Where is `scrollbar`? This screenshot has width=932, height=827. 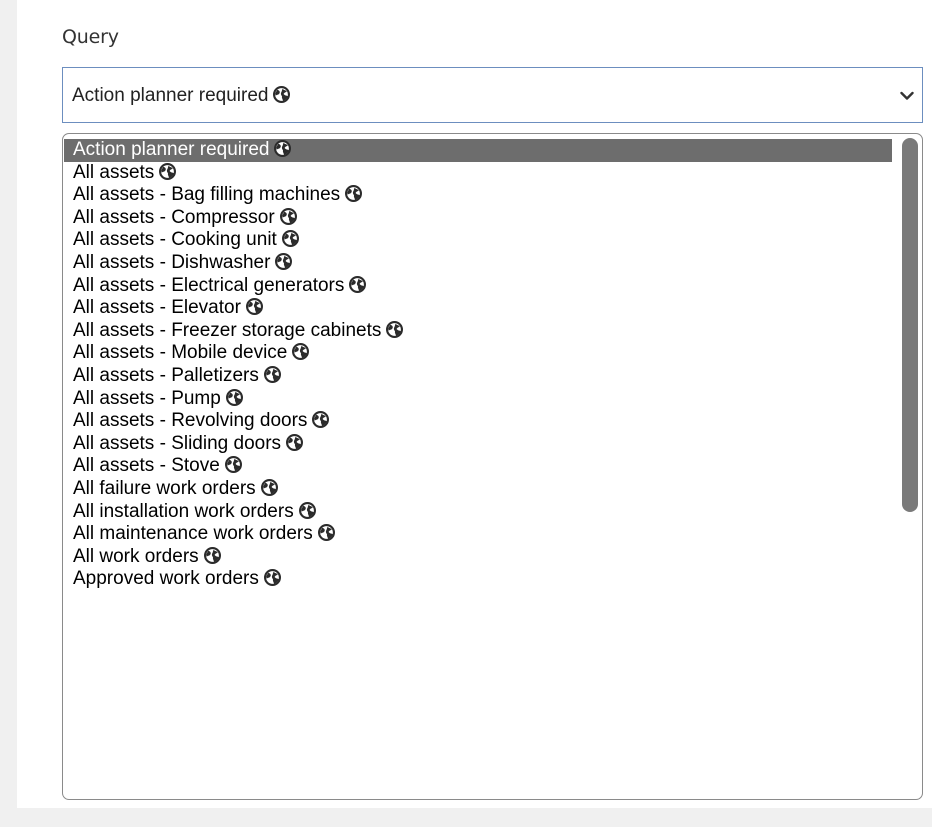 scrollbar is located at coordinates (910, 466).